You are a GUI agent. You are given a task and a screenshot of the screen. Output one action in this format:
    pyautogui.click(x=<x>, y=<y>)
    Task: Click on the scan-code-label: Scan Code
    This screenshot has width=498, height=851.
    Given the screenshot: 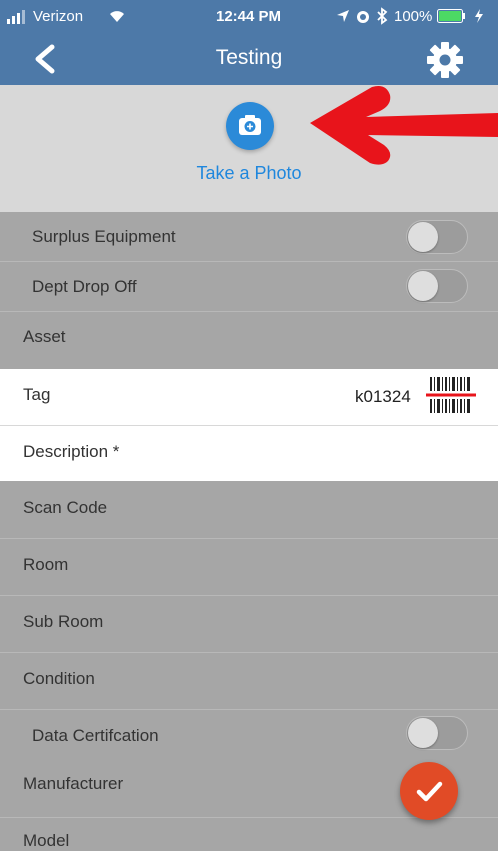 What is the action you would take?
    pyautogui.click(x=65, y=507)
    